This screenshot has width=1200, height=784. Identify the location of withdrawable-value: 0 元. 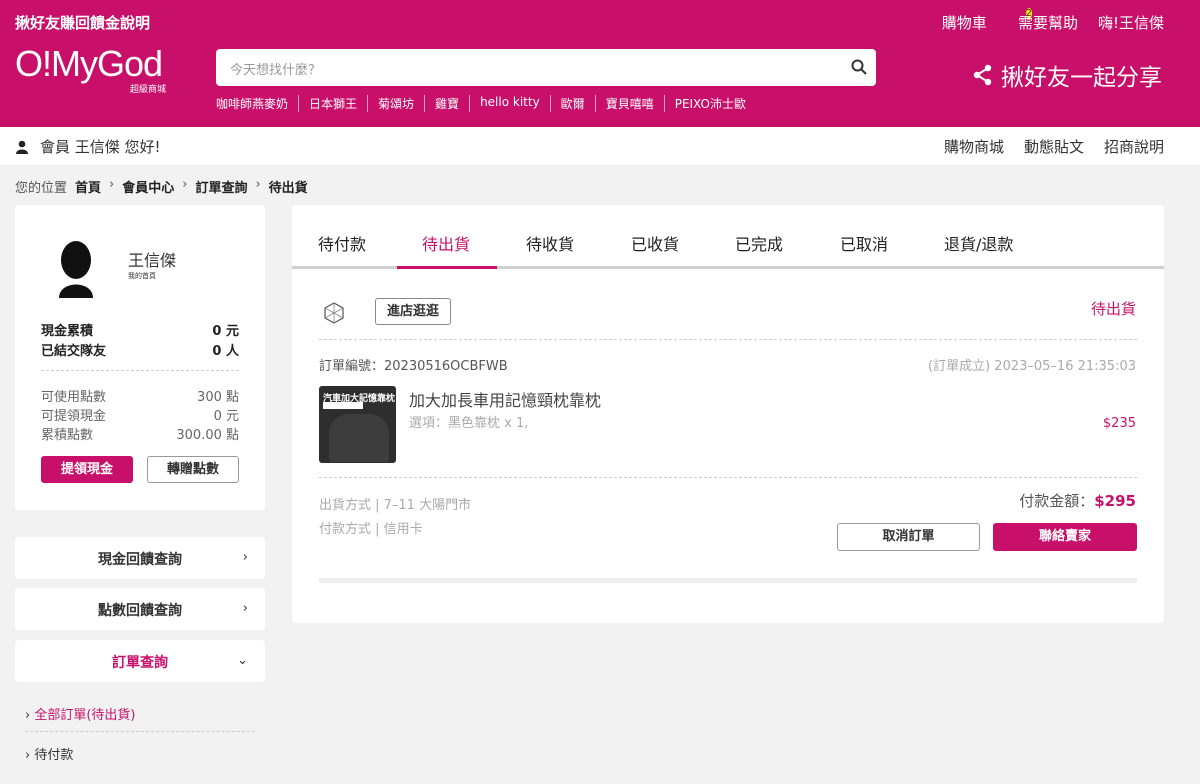
(226, 416).